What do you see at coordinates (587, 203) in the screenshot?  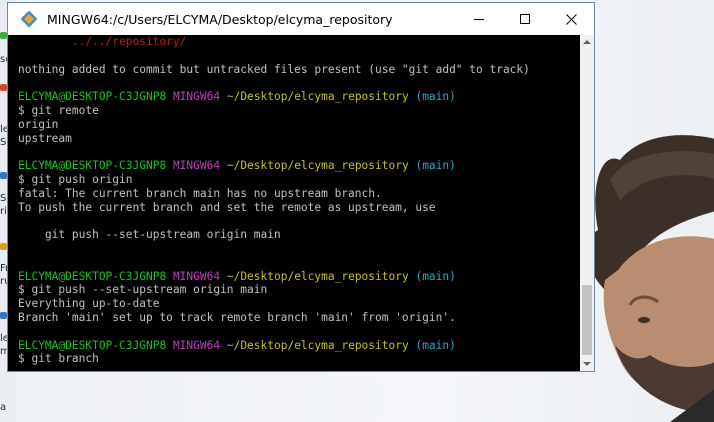 I see `vertical-scrollbar` at bounding box center [587, 203].